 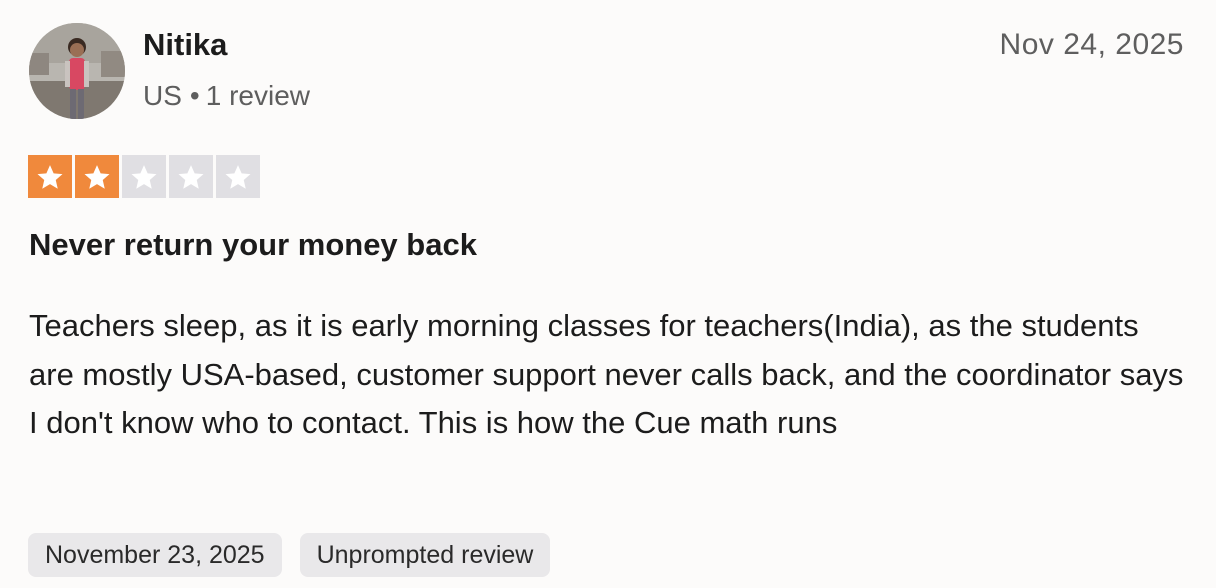 I want to click on avatar-photo, so click(x=77, y=71).